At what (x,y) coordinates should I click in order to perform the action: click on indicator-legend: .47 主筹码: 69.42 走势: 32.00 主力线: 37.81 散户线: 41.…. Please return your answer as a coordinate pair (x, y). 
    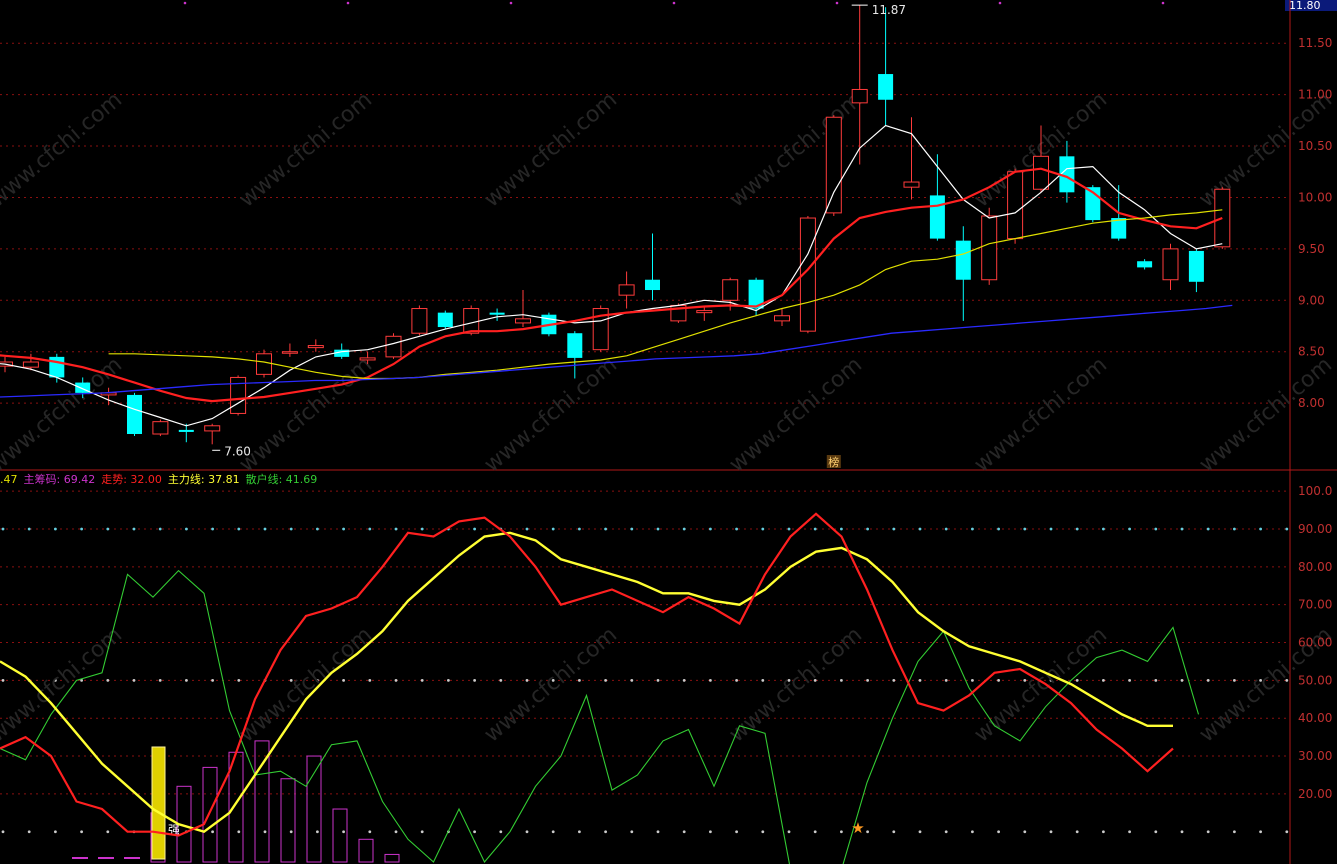
    Looking at the image, I should click on (161, 479).